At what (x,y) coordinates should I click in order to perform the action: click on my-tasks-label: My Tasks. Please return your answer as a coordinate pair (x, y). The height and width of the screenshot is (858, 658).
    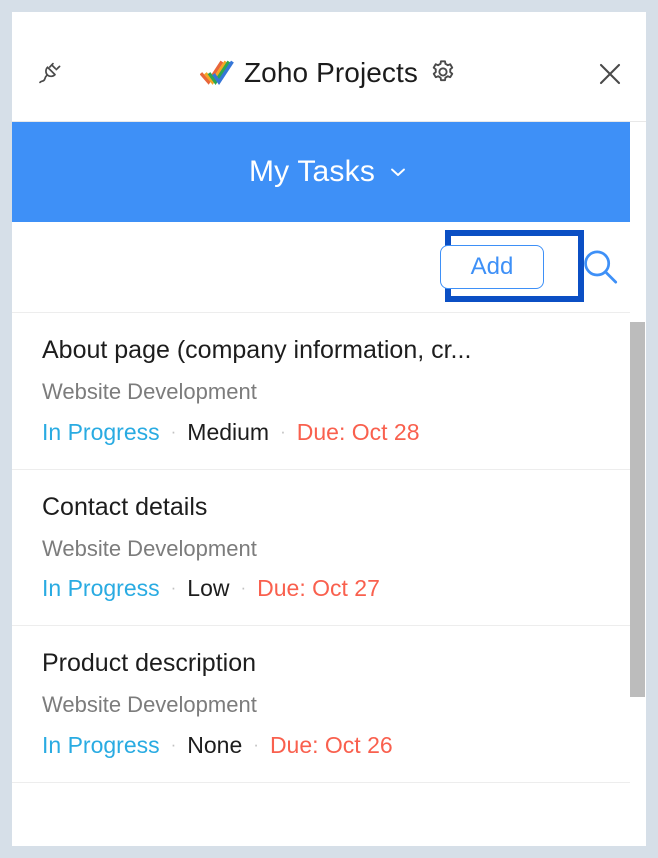
    Looking at the image, I should click on (312, 171).